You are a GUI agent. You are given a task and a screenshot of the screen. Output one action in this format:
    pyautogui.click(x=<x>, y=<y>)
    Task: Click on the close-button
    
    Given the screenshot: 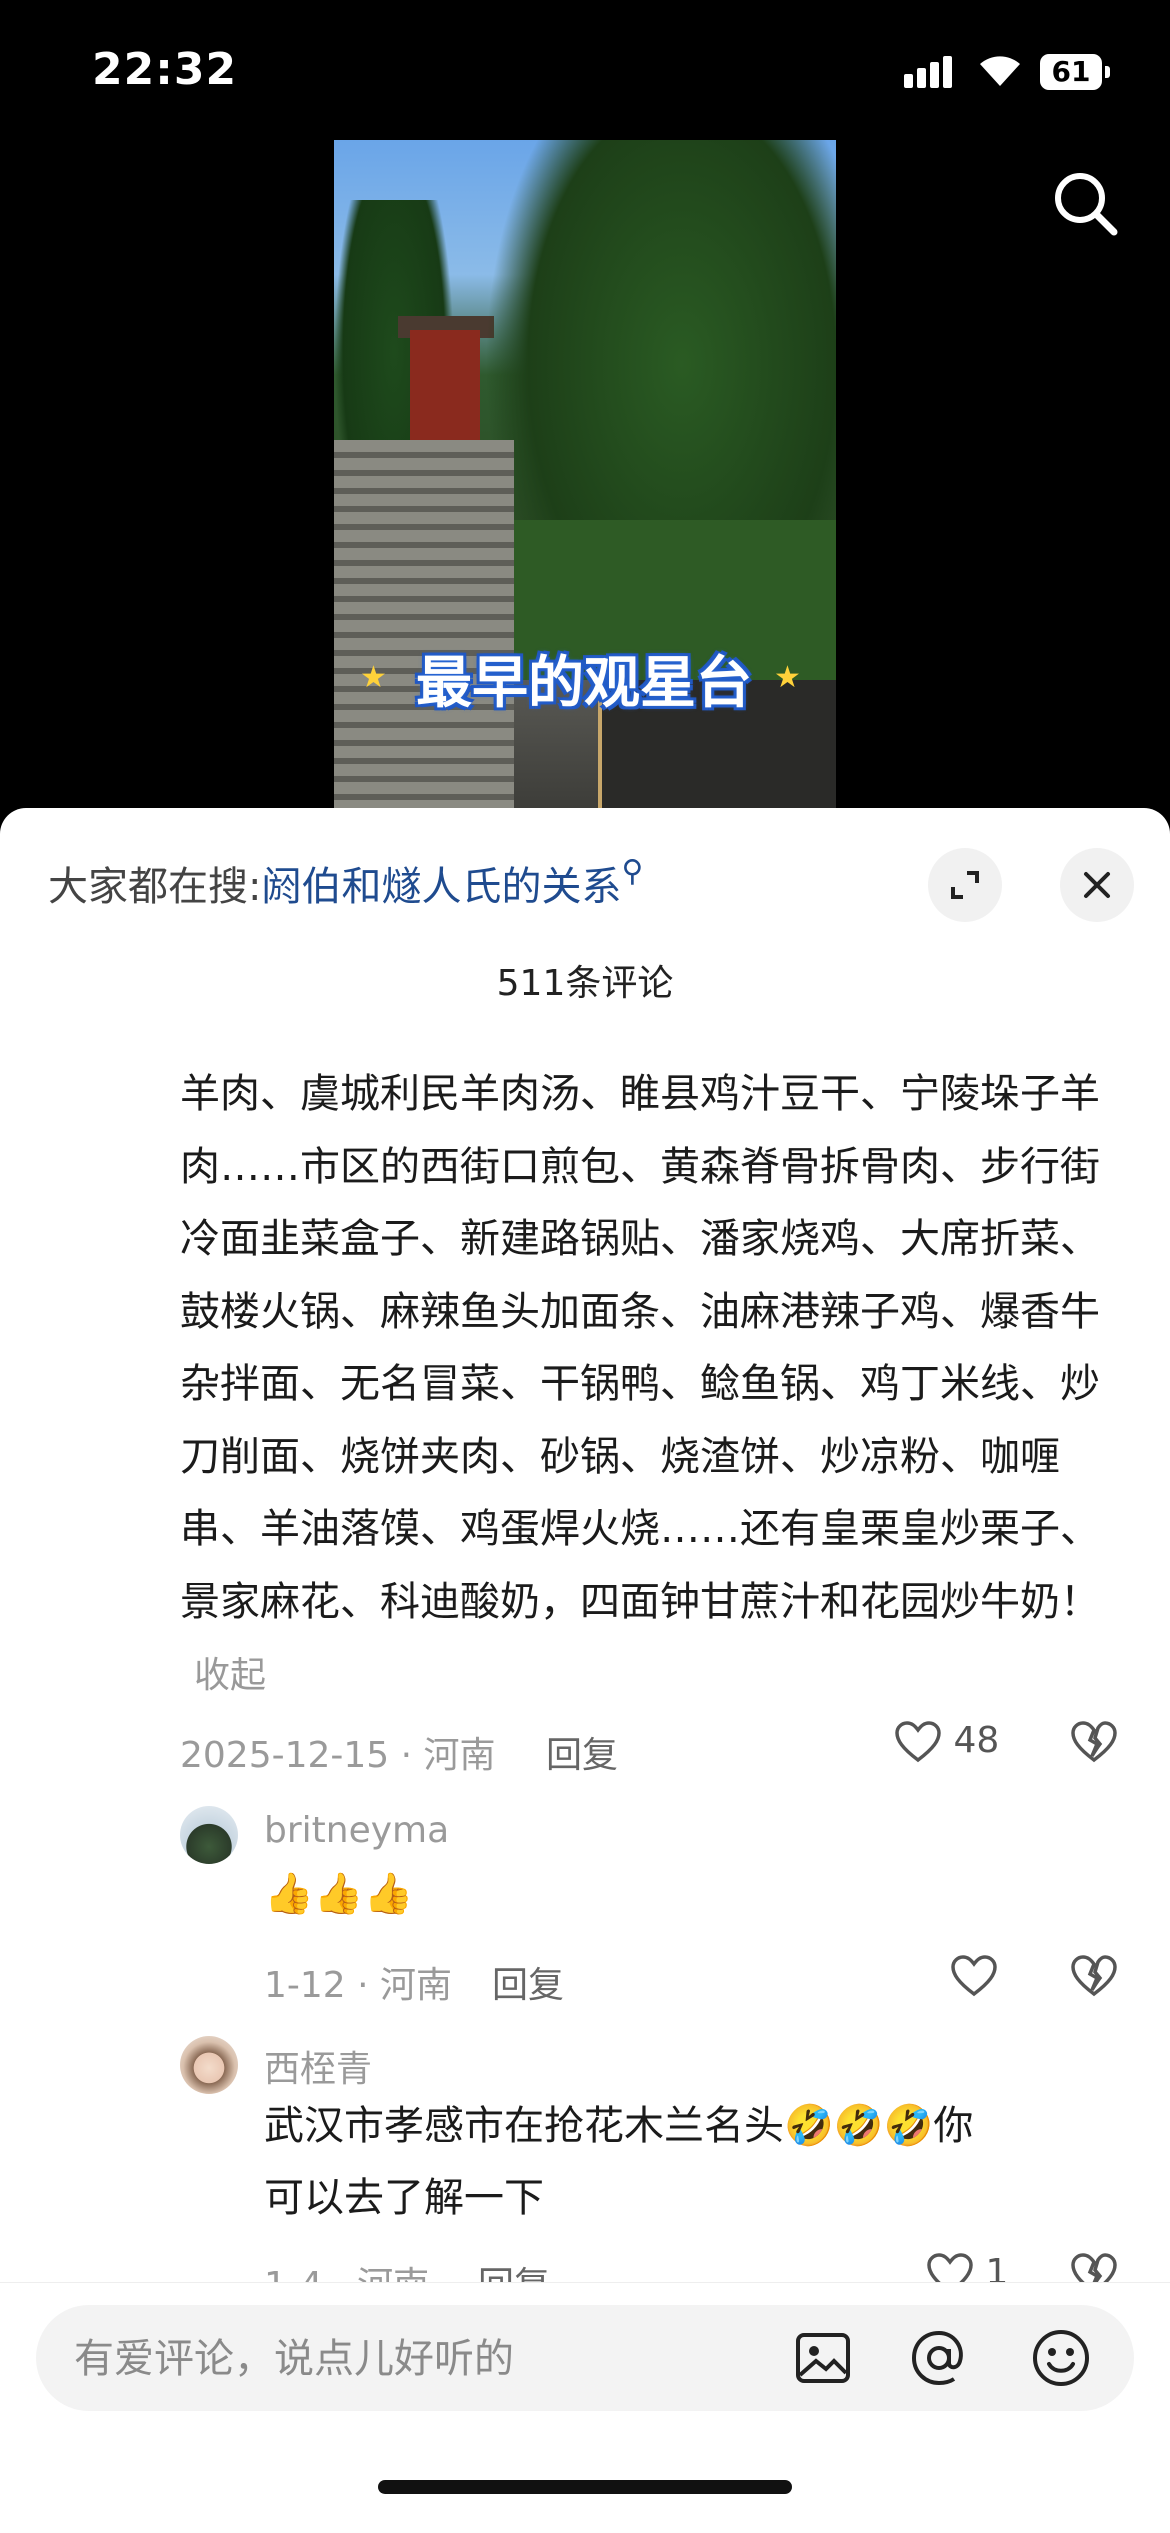 What is the action you would take?
    pyautogui.click(x=1097, y=885)
    